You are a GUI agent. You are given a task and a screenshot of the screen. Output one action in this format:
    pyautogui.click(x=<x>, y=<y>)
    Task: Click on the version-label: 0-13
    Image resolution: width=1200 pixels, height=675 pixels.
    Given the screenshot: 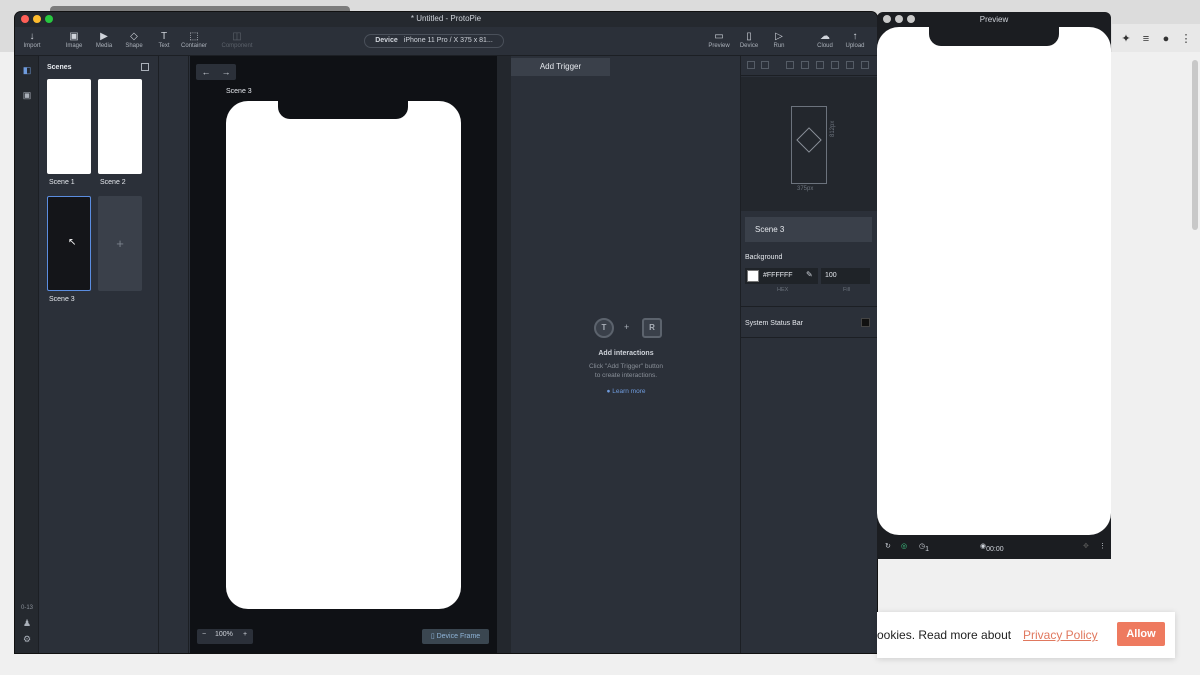 What is the action you would take?
    pyautogui.click(x=26, y=608)
    